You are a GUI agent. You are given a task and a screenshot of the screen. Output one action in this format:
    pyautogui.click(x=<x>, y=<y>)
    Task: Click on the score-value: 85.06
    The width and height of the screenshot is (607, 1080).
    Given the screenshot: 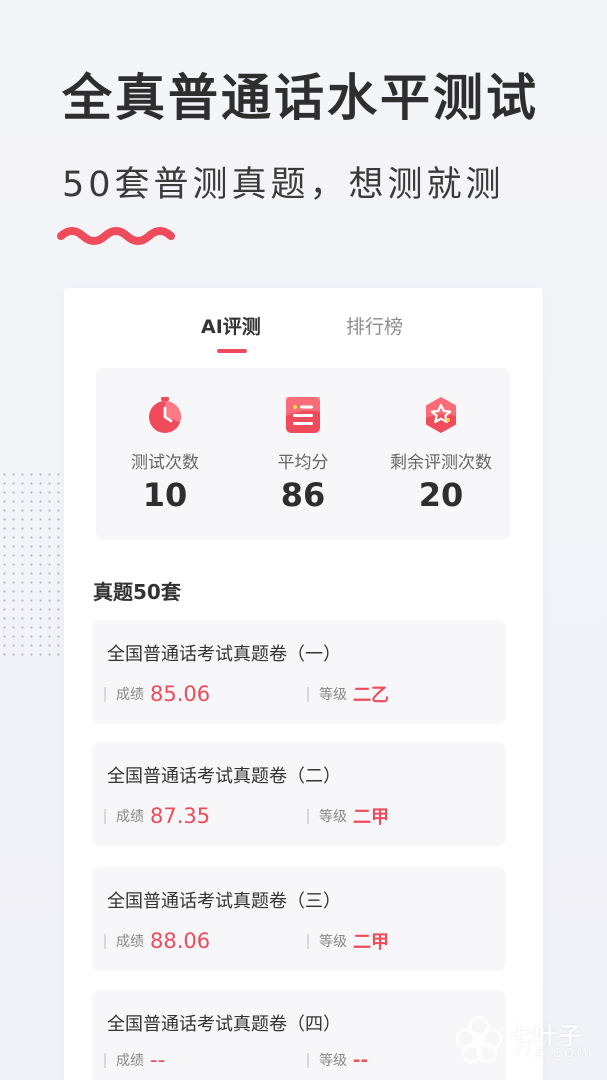 What is the action you would take?
    pyautogui.click(x=180, y=694)
    